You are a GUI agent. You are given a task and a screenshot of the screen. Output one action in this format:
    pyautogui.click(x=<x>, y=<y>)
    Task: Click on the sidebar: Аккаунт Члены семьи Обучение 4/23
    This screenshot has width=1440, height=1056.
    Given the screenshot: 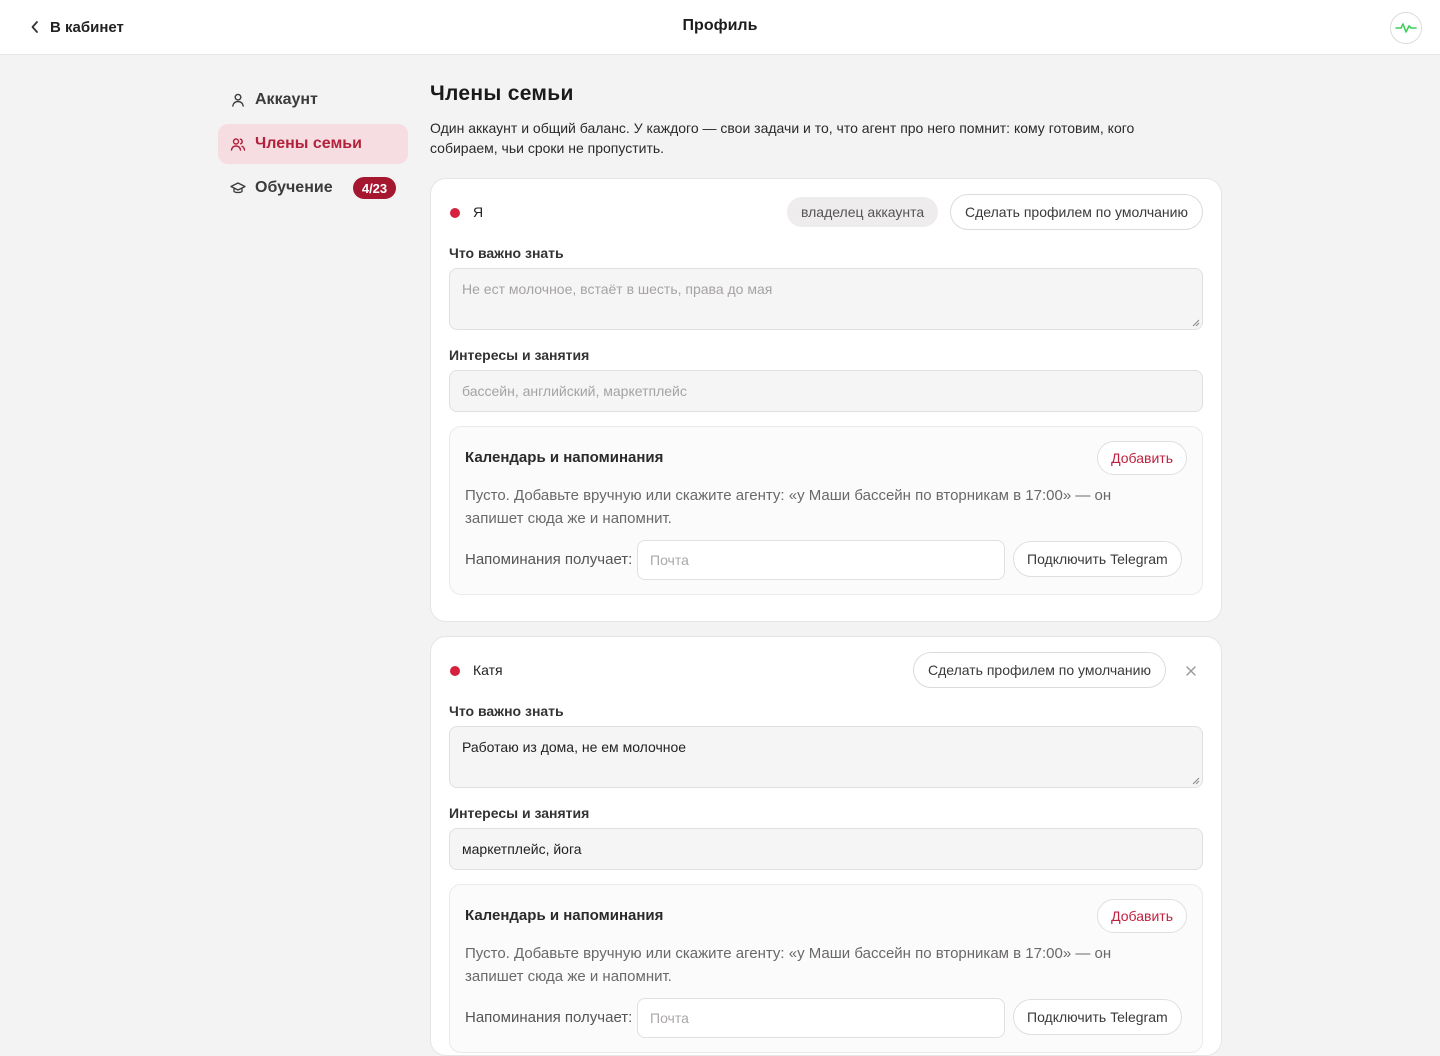 What is the action you would take?
    pyautogui.click(x=313, y=146)
    